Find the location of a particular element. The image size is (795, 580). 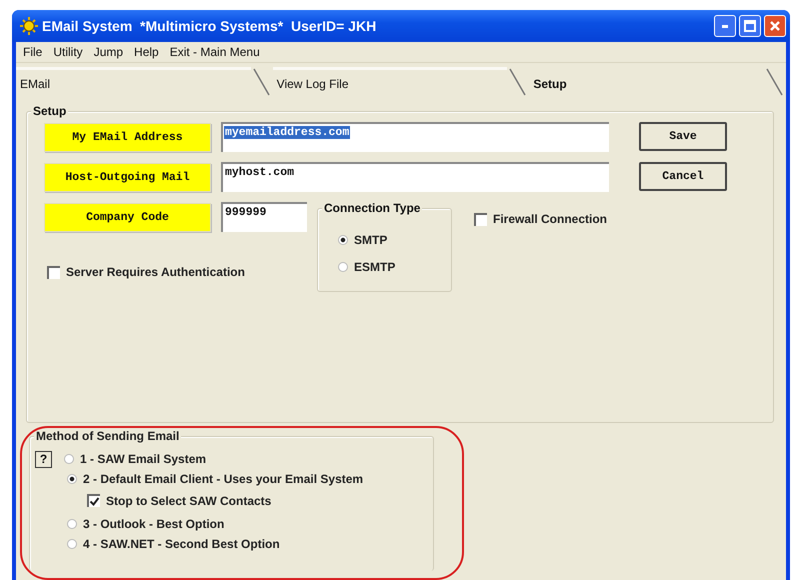

menu-item: File is located at coordinates (33, 52).